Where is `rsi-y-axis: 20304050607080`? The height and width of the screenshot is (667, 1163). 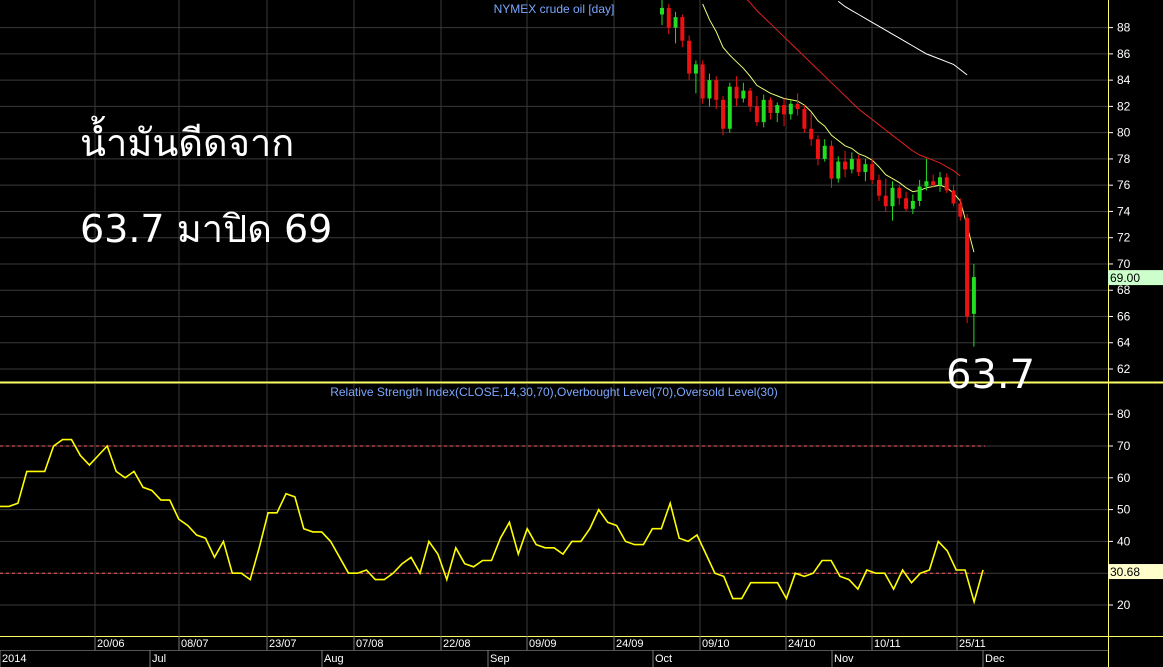 rsi-y-axis: 20304050607080 is located at coordinates (1119, 509).